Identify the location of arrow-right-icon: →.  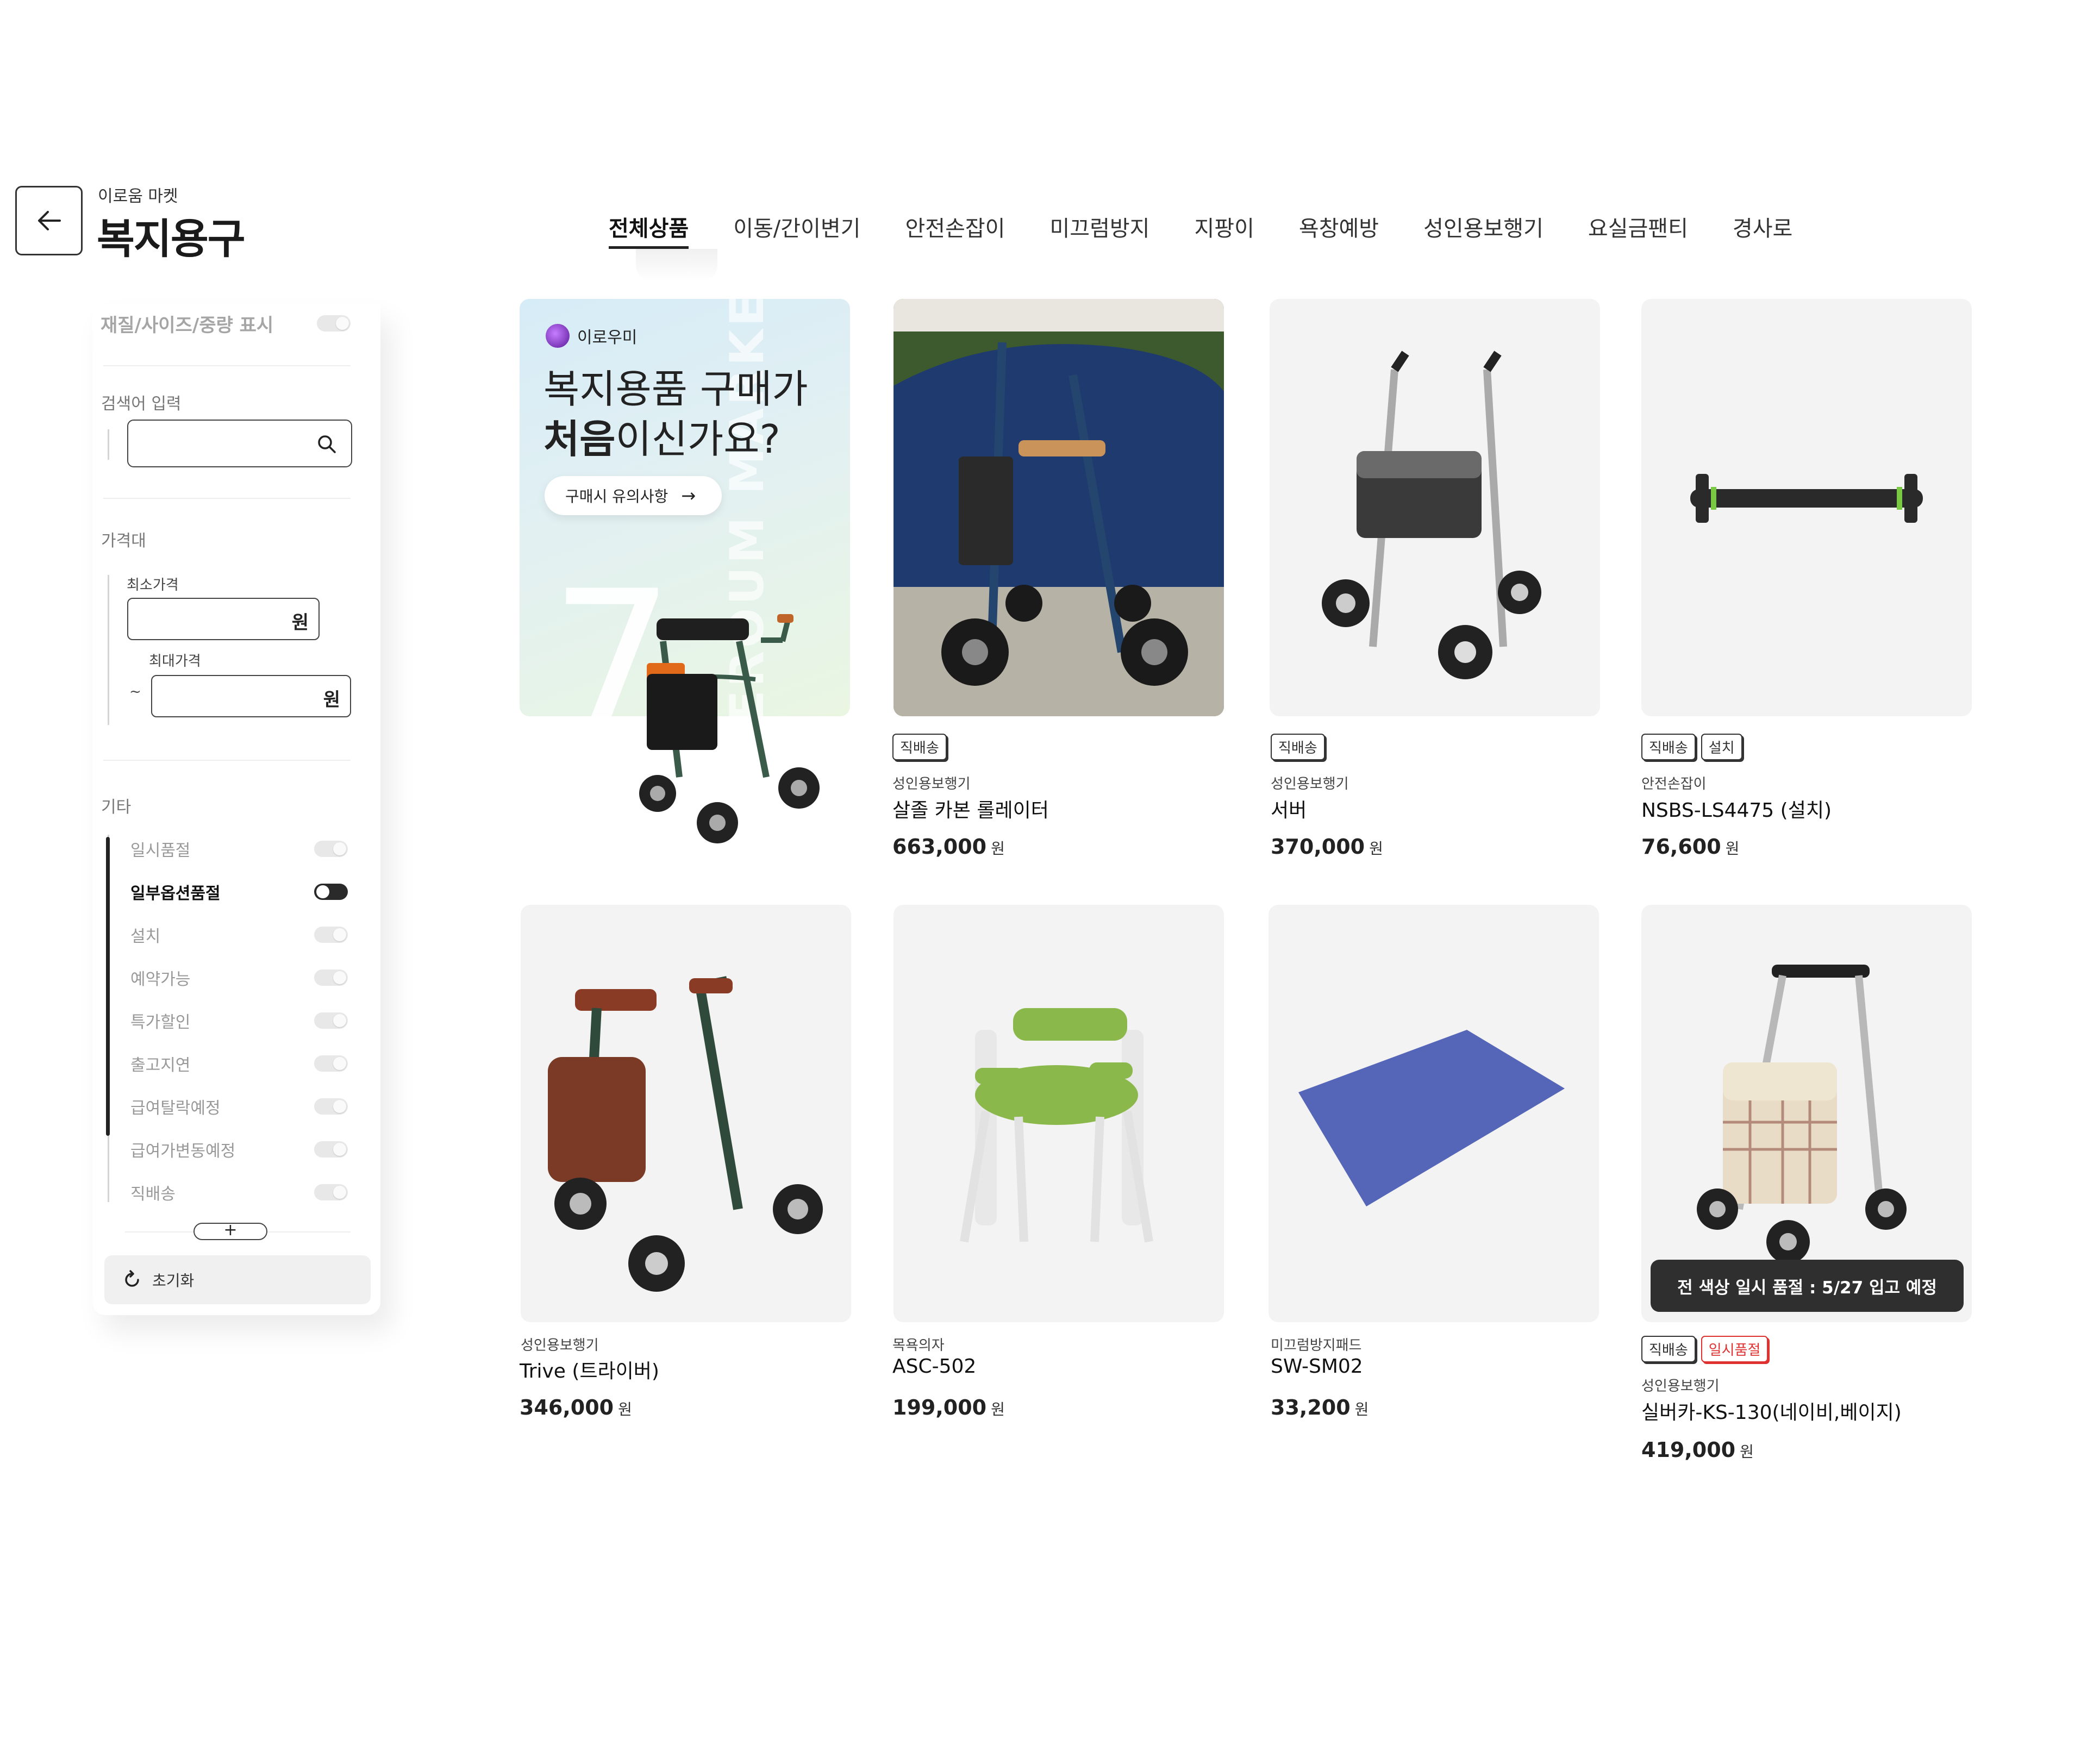
(688, 495).